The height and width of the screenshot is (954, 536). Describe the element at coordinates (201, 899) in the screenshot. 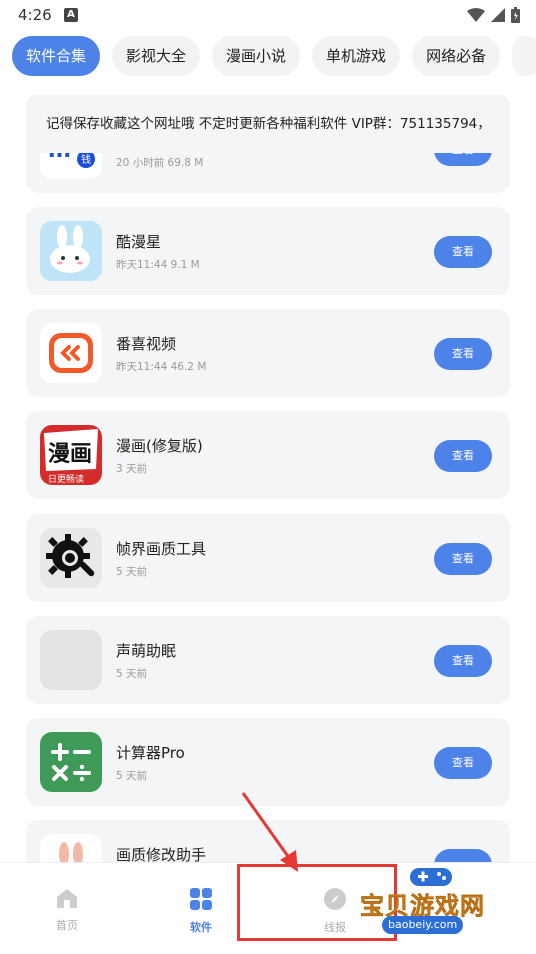

I see `grid-icon` at that location.